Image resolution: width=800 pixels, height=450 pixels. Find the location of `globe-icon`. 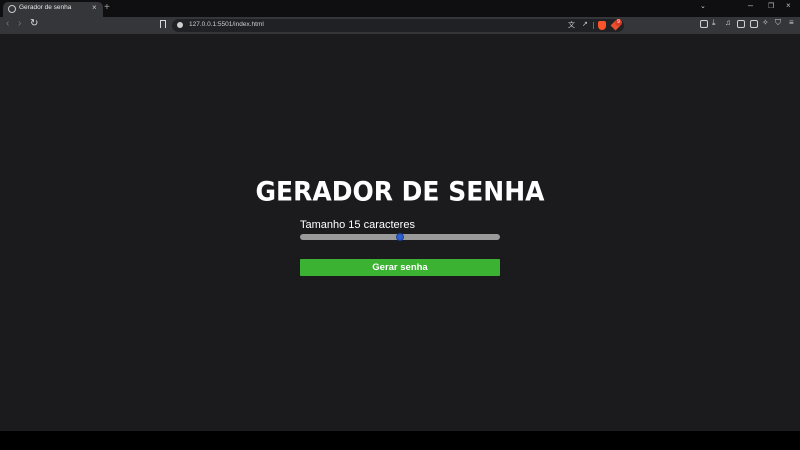

globe-icon is located at coordinates (12, 9).